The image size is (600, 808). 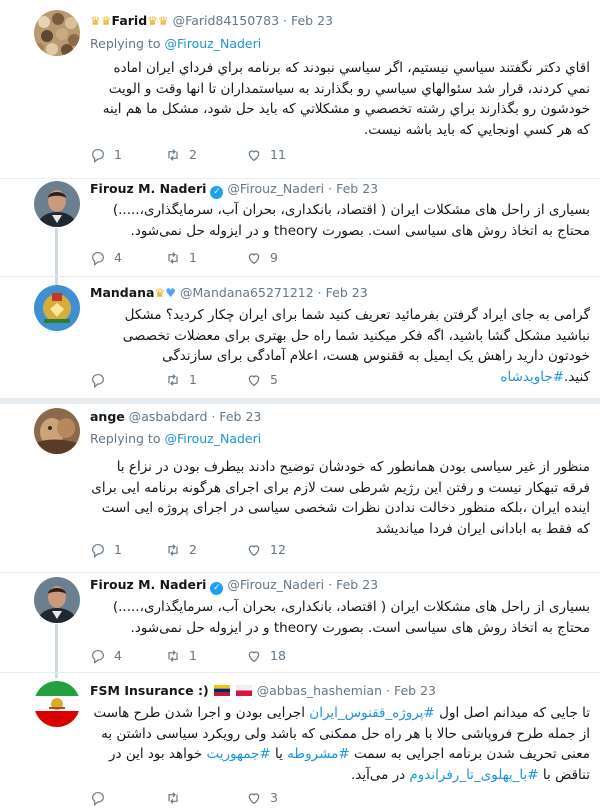 I want to click on display-name: FSM Insurance :), so click(x=149, y=690).